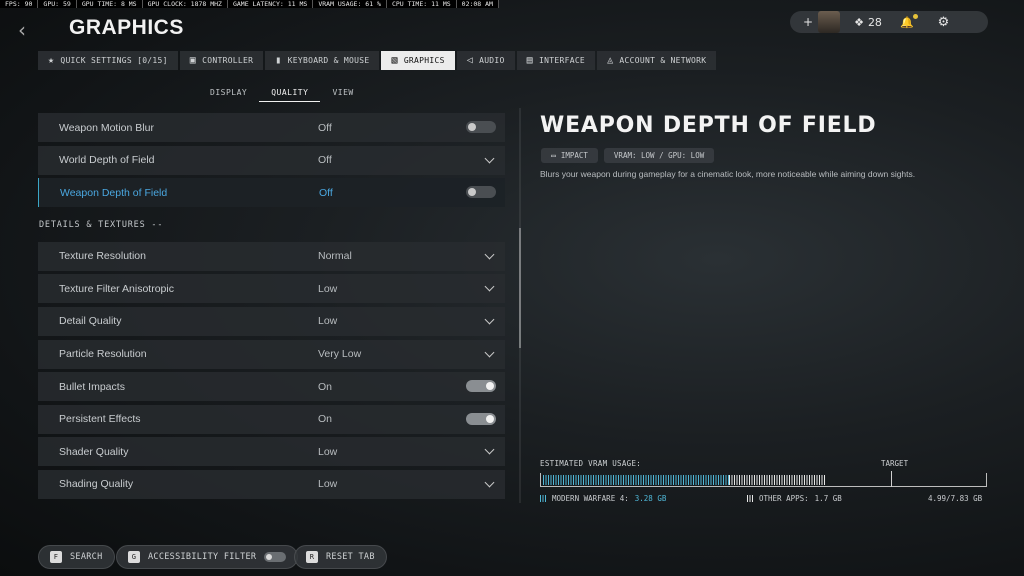 The height and width of the screenshot is (576, 1024). I want to click on accessibility-toggle, so click(275, 557).